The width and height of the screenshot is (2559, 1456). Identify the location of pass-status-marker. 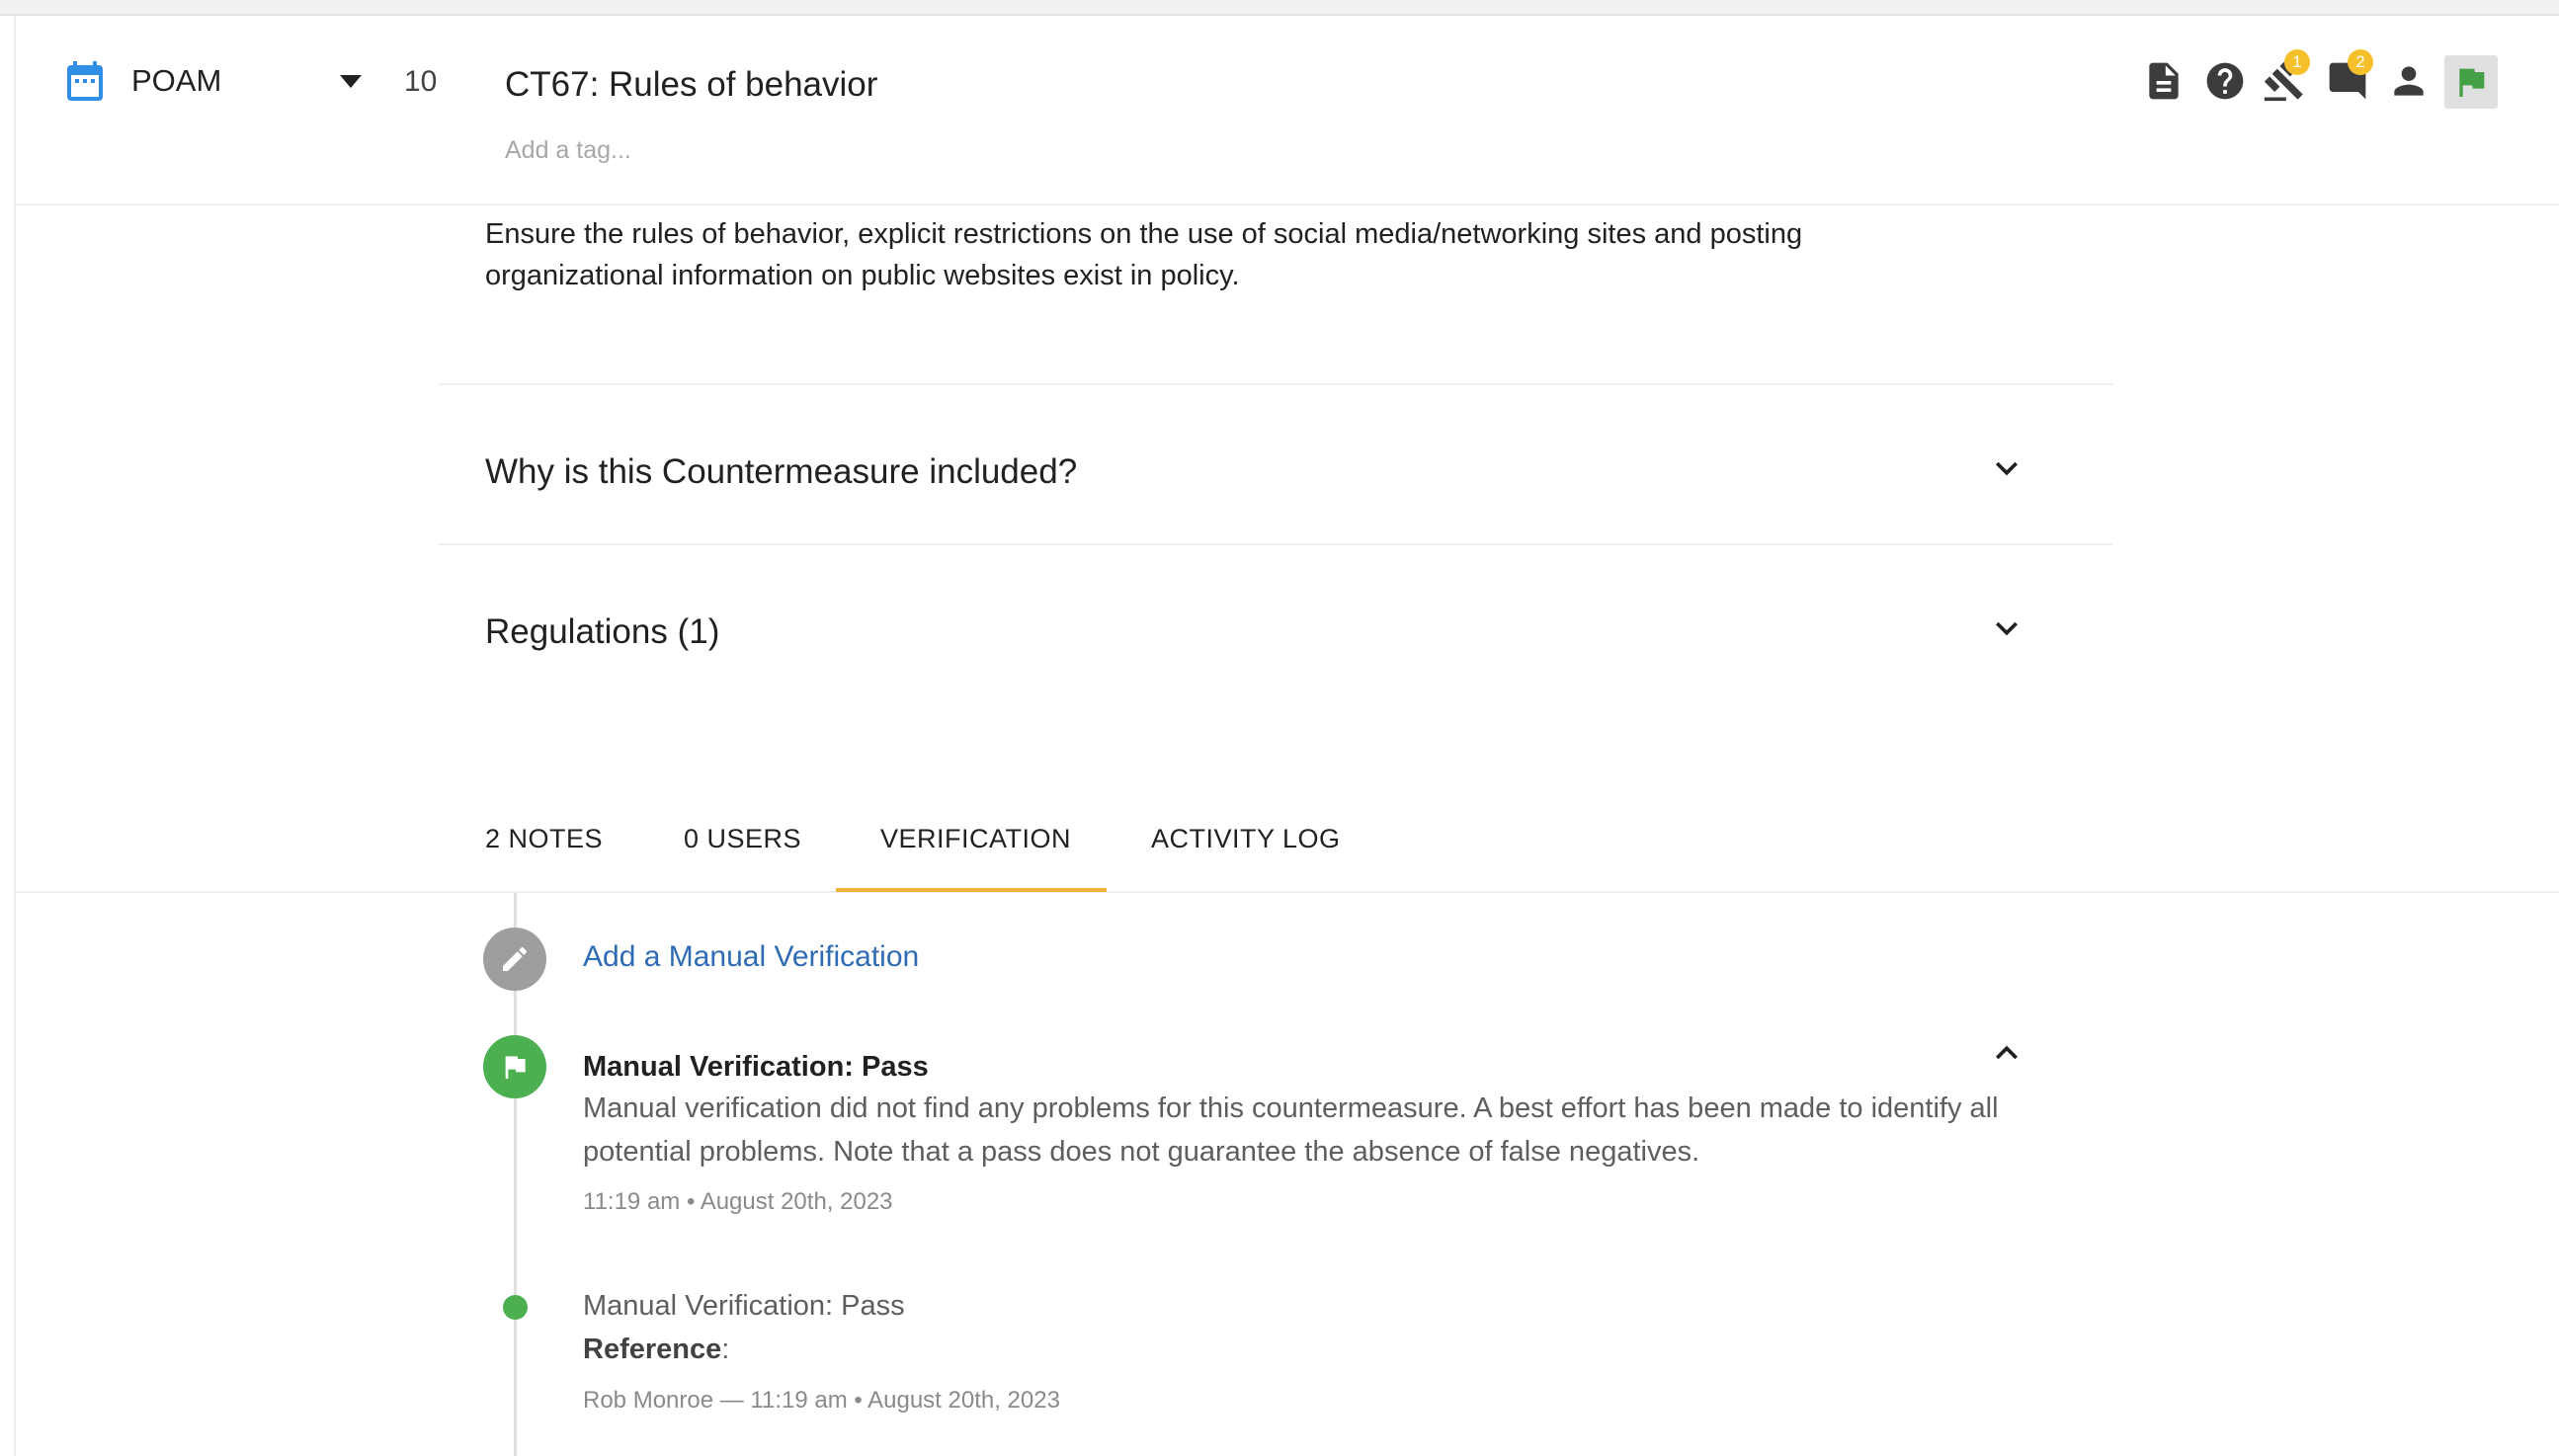
(514, 1066).